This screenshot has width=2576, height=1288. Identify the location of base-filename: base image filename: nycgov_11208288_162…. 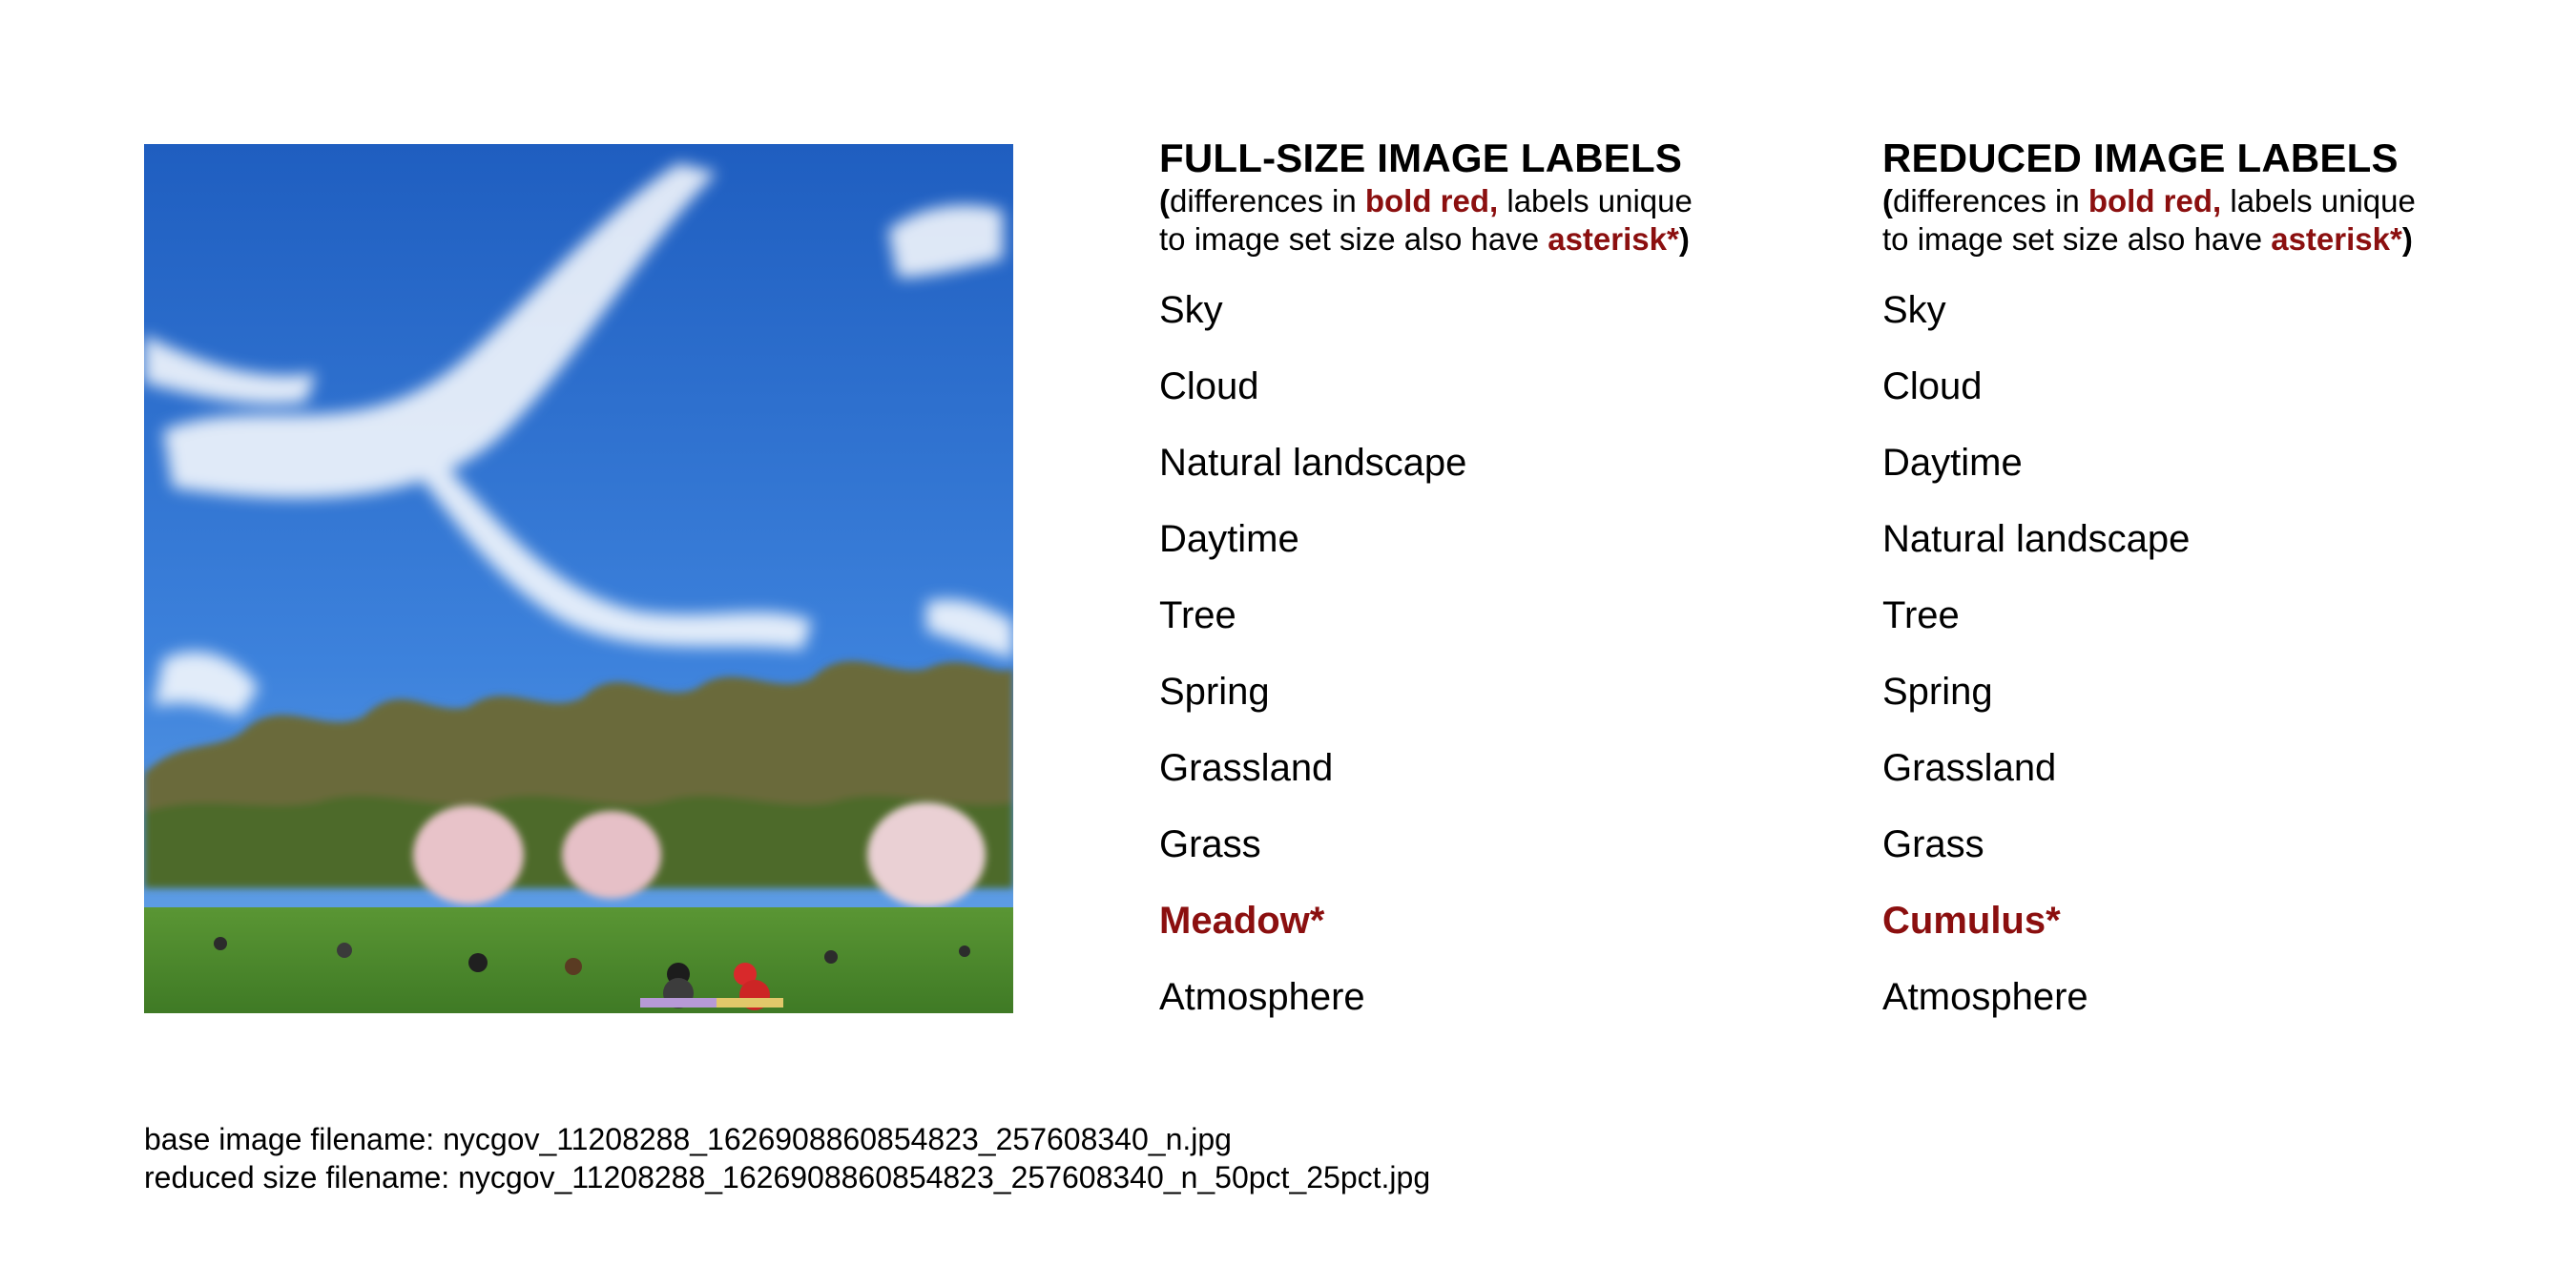
(688, 1139).